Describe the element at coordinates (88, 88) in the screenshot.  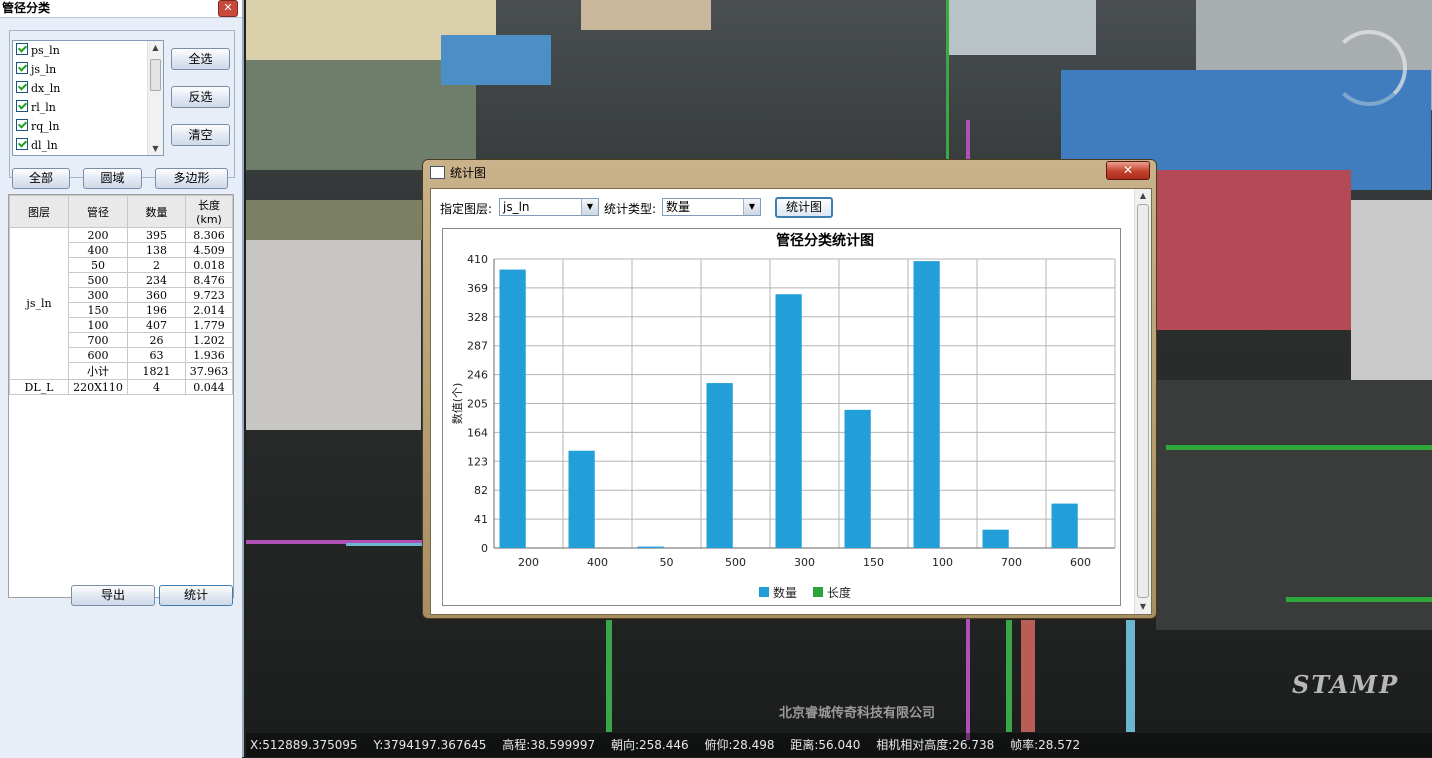
I see `layer-item: dx_ln` at that location.